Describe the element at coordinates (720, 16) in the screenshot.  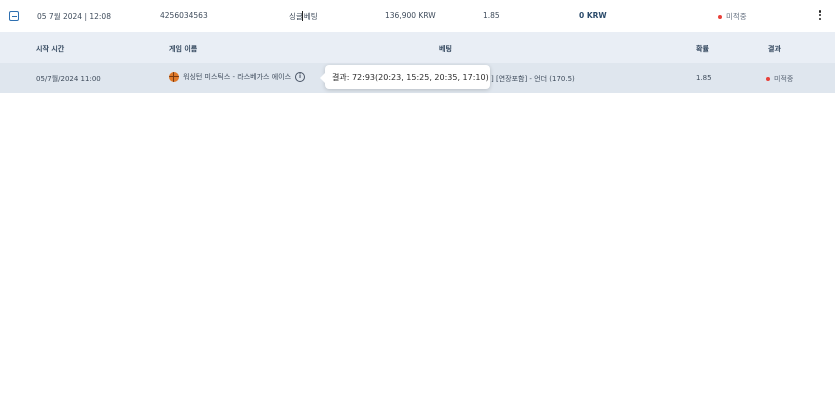
I see `status-dot-icon` at that location.